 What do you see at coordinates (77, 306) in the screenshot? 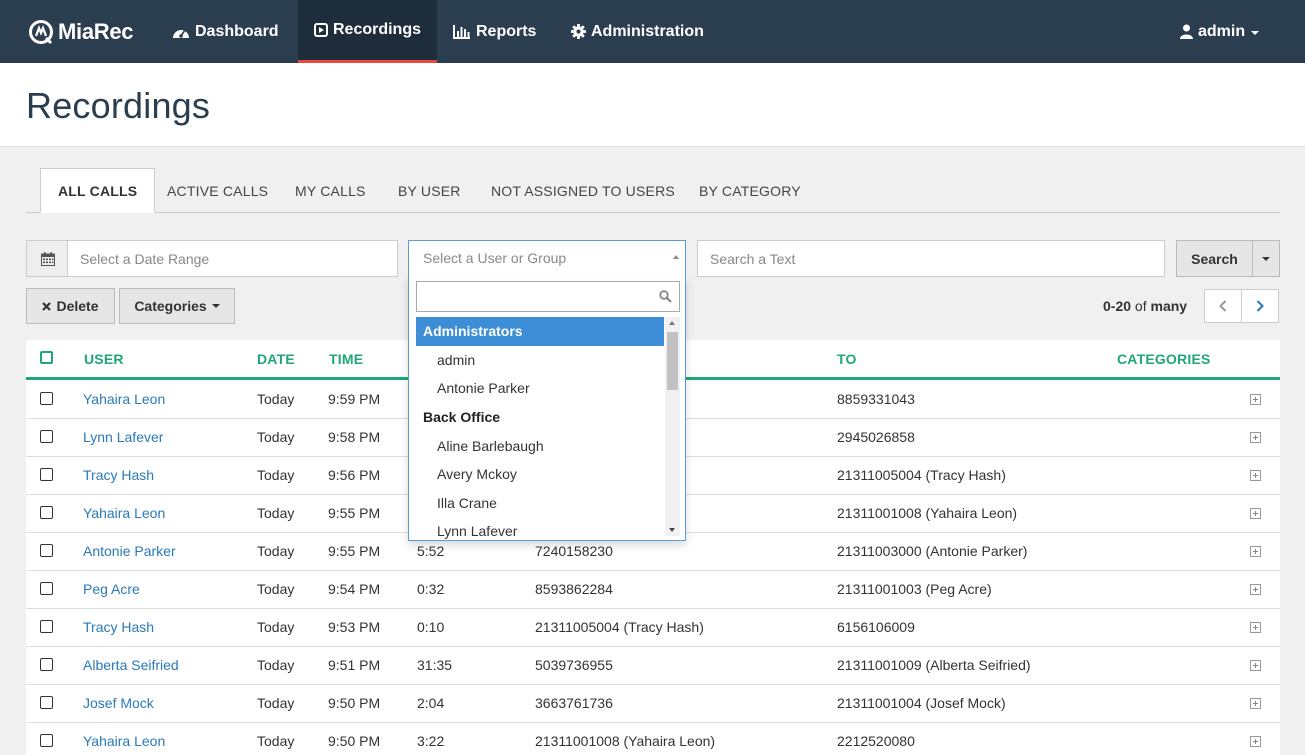
I see `delete-button-label: Delete` at bounding box center [77, 306].